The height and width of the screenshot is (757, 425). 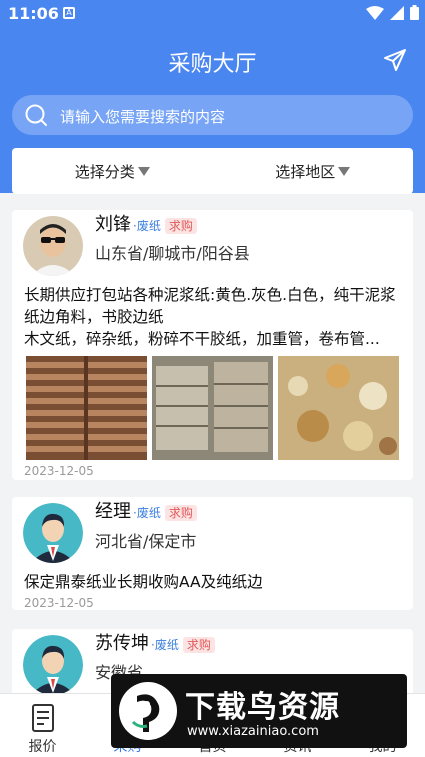 I want to click on watermark-title: 下载鸟资源, so click(x=262, y=707).